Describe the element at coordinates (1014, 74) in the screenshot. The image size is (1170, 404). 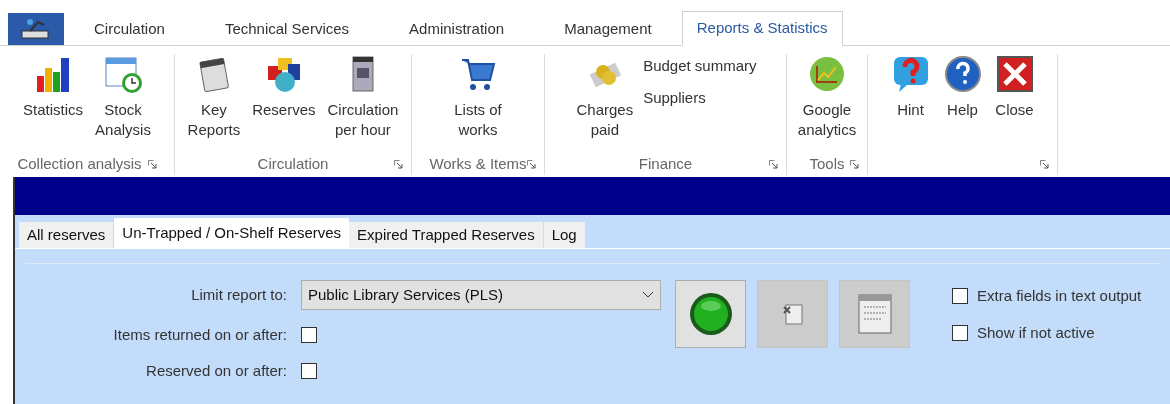
I see `close-icon` at that location.